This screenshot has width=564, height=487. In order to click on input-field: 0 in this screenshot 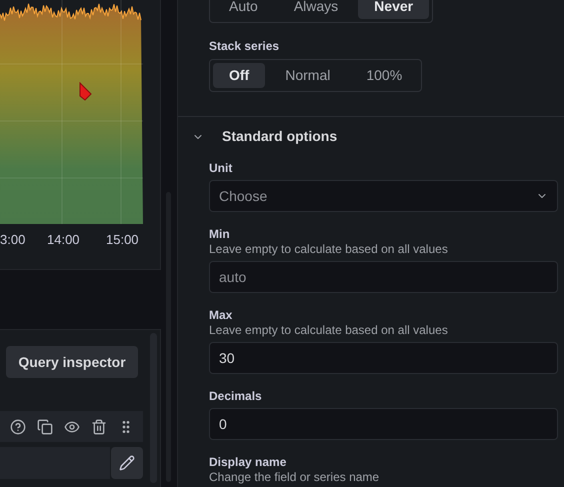, I will do `click(383, 424)`.